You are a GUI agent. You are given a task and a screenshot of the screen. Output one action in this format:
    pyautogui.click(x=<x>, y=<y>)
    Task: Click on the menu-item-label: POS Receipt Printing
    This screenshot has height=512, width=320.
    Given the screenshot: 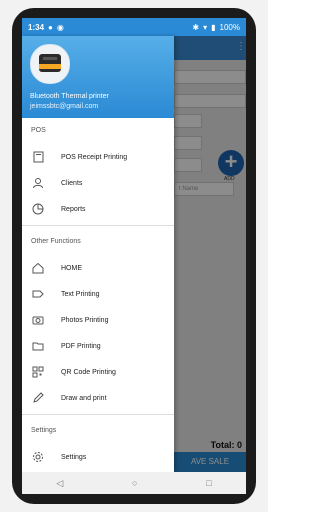 What is the action you would take?
    pyautogui.click(x=94, y=157)
    